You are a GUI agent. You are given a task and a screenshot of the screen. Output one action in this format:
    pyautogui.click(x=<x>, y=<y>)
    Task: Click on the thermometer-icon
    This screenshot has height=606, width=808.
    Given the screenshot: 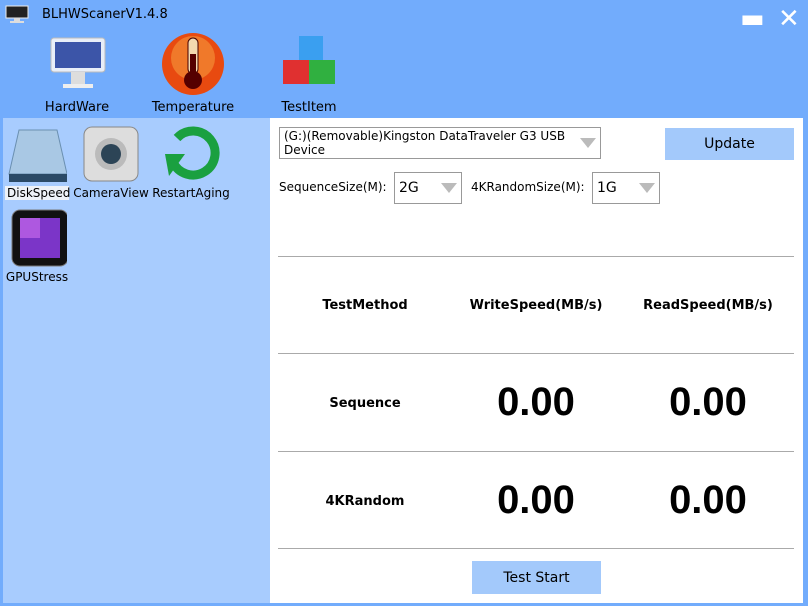 What is the action you would take?
    pyautogui.click(x=193, y=64)
    